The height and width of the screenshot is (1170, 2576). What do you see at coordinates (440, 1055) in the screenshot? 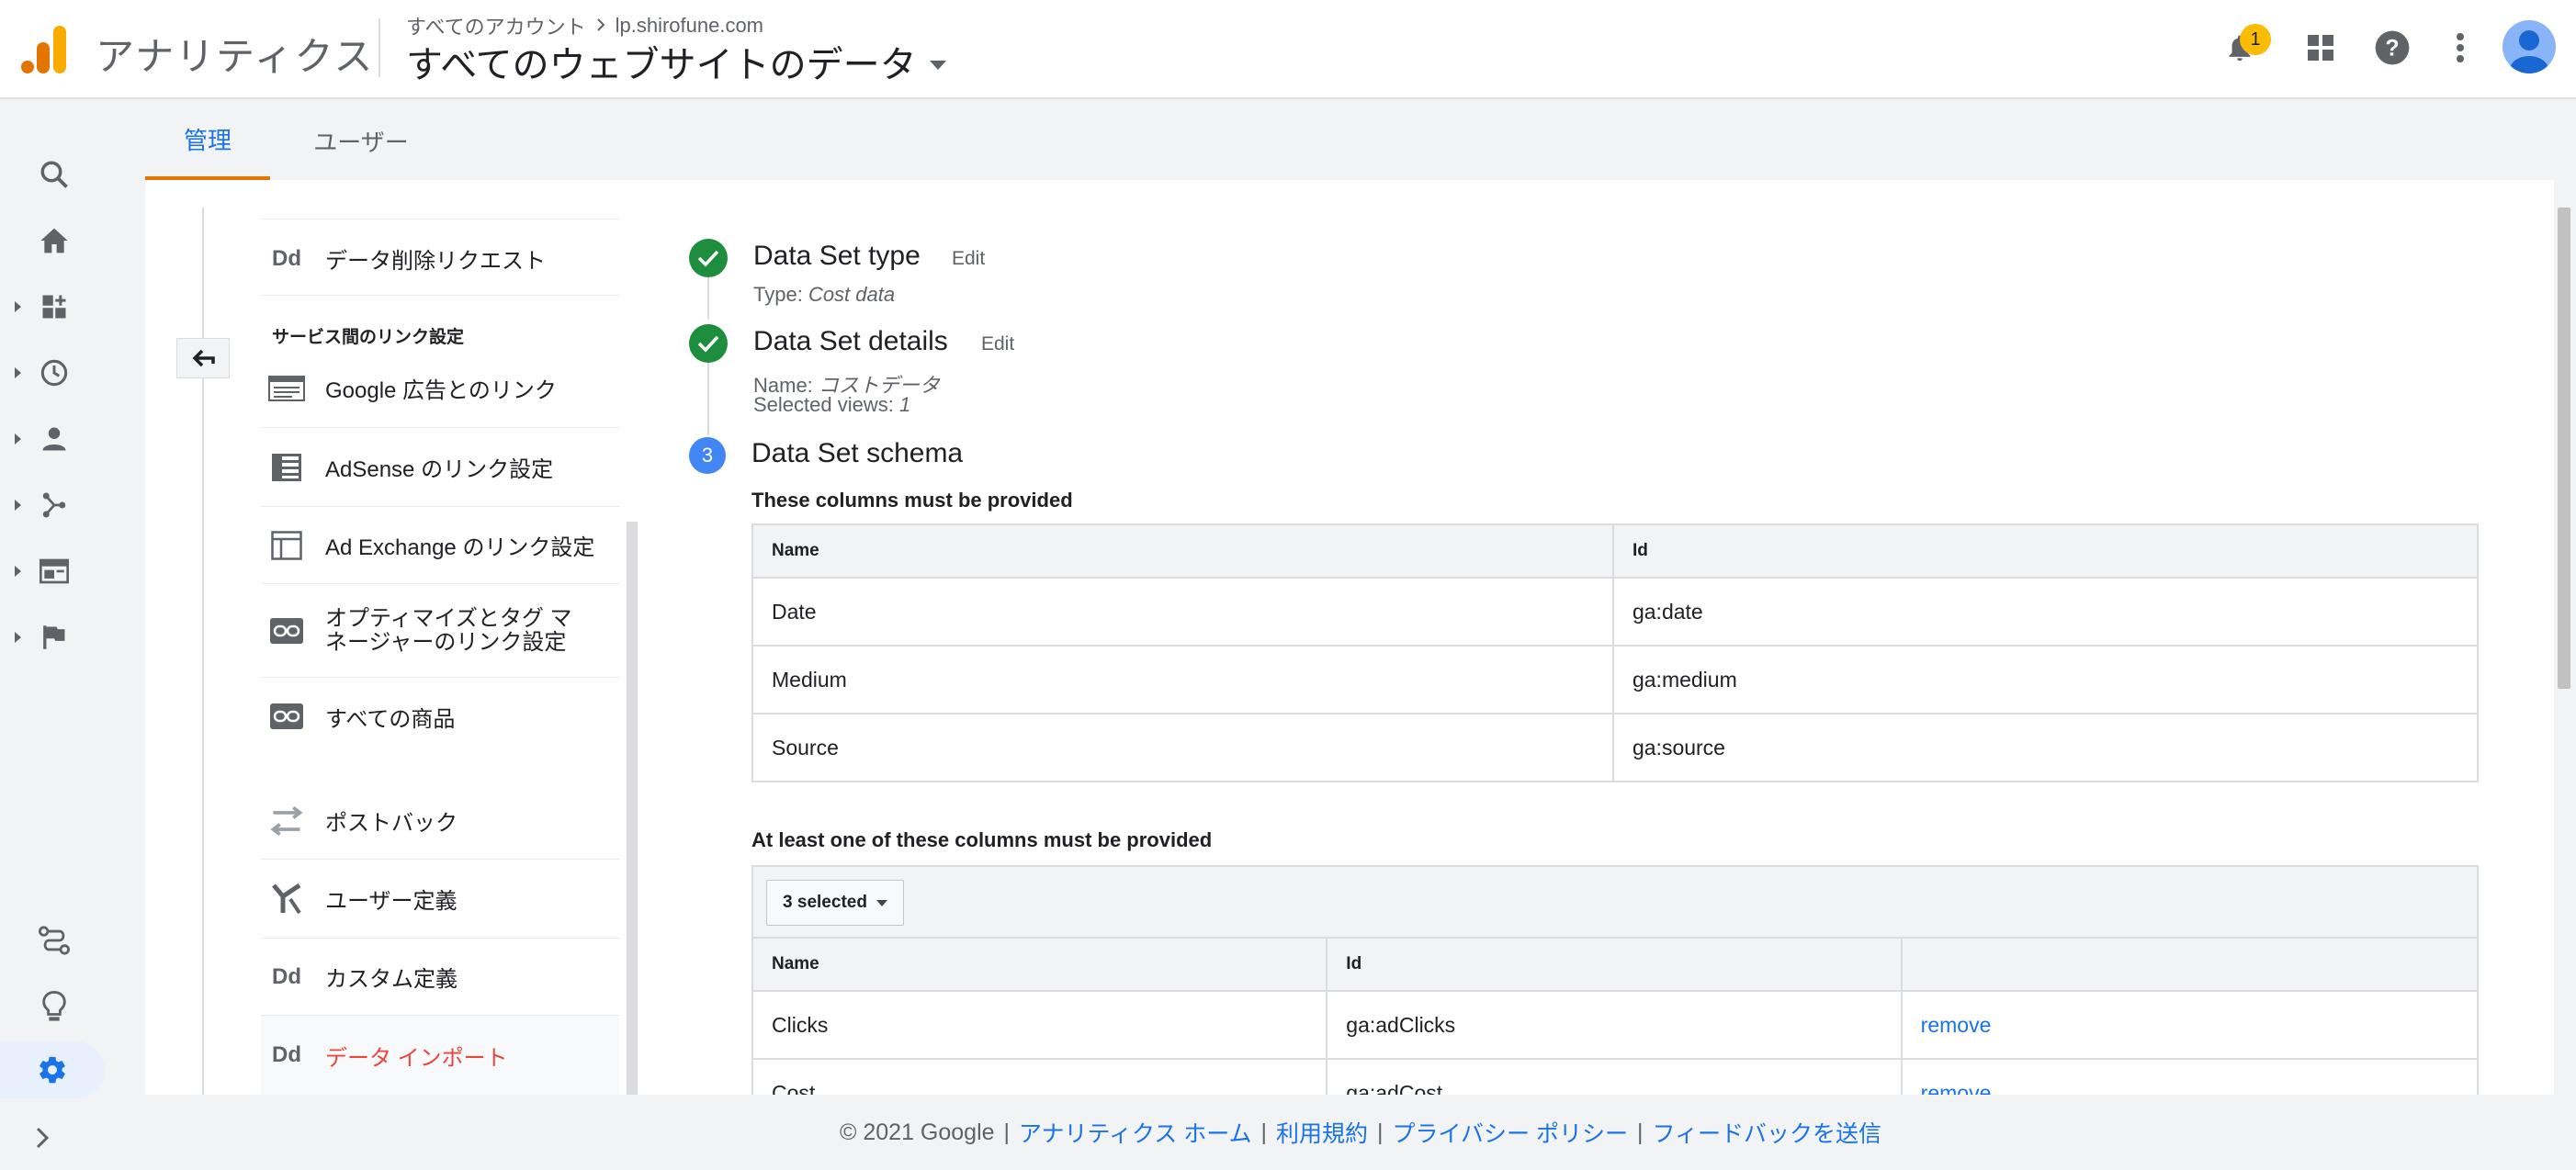
I see `nav-item-data-import: Dd データ インポート` at bounding box center [440, 1055].